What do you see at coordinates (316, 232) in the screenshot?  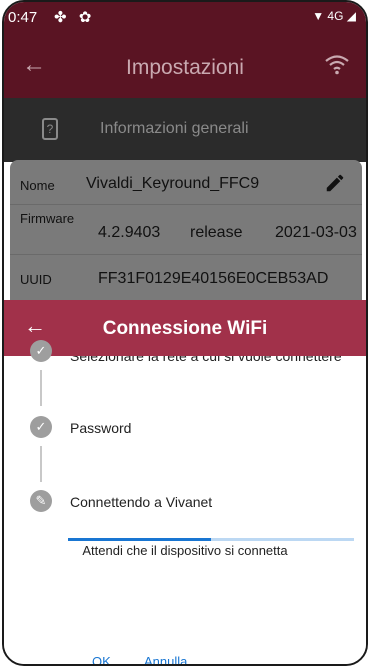 I see `firmware-date: 2021-03-03` at bounding box center [316, 232].